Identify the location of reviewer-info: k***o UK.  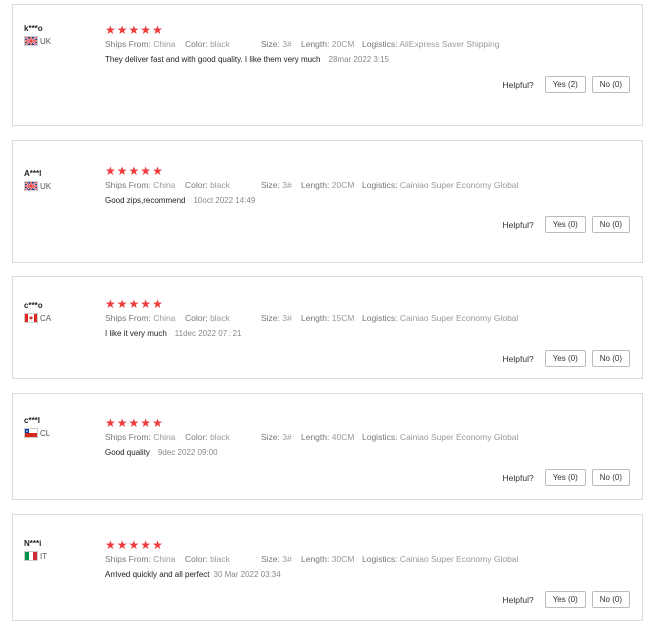
(37, 35).